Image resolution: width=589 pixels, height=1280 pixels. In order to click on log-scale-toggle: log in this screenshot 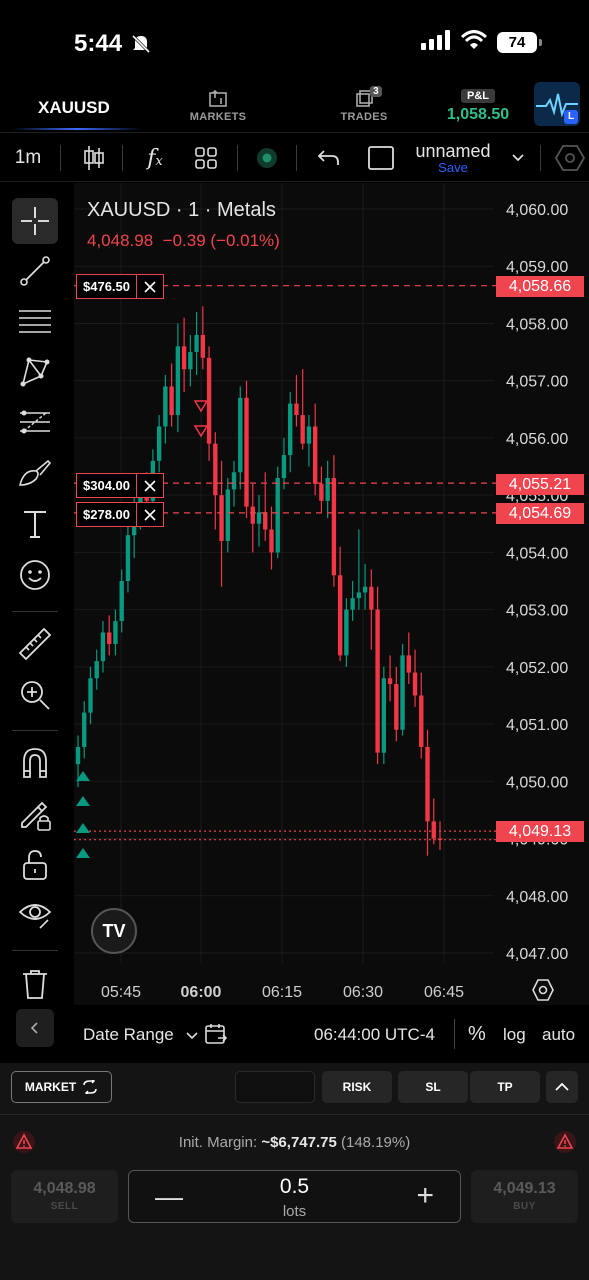, I will do `click(514, 1035)`.